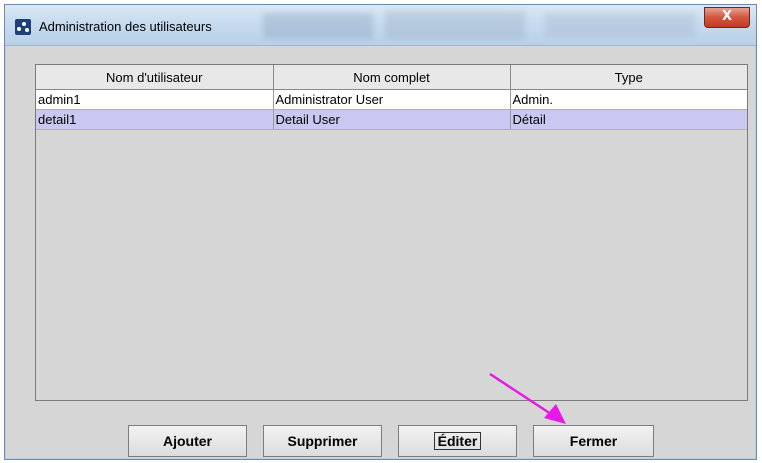 The width and height of the screenshot is (762, 463). I want to click on delete-button: Supprimer, so click(322, 441).